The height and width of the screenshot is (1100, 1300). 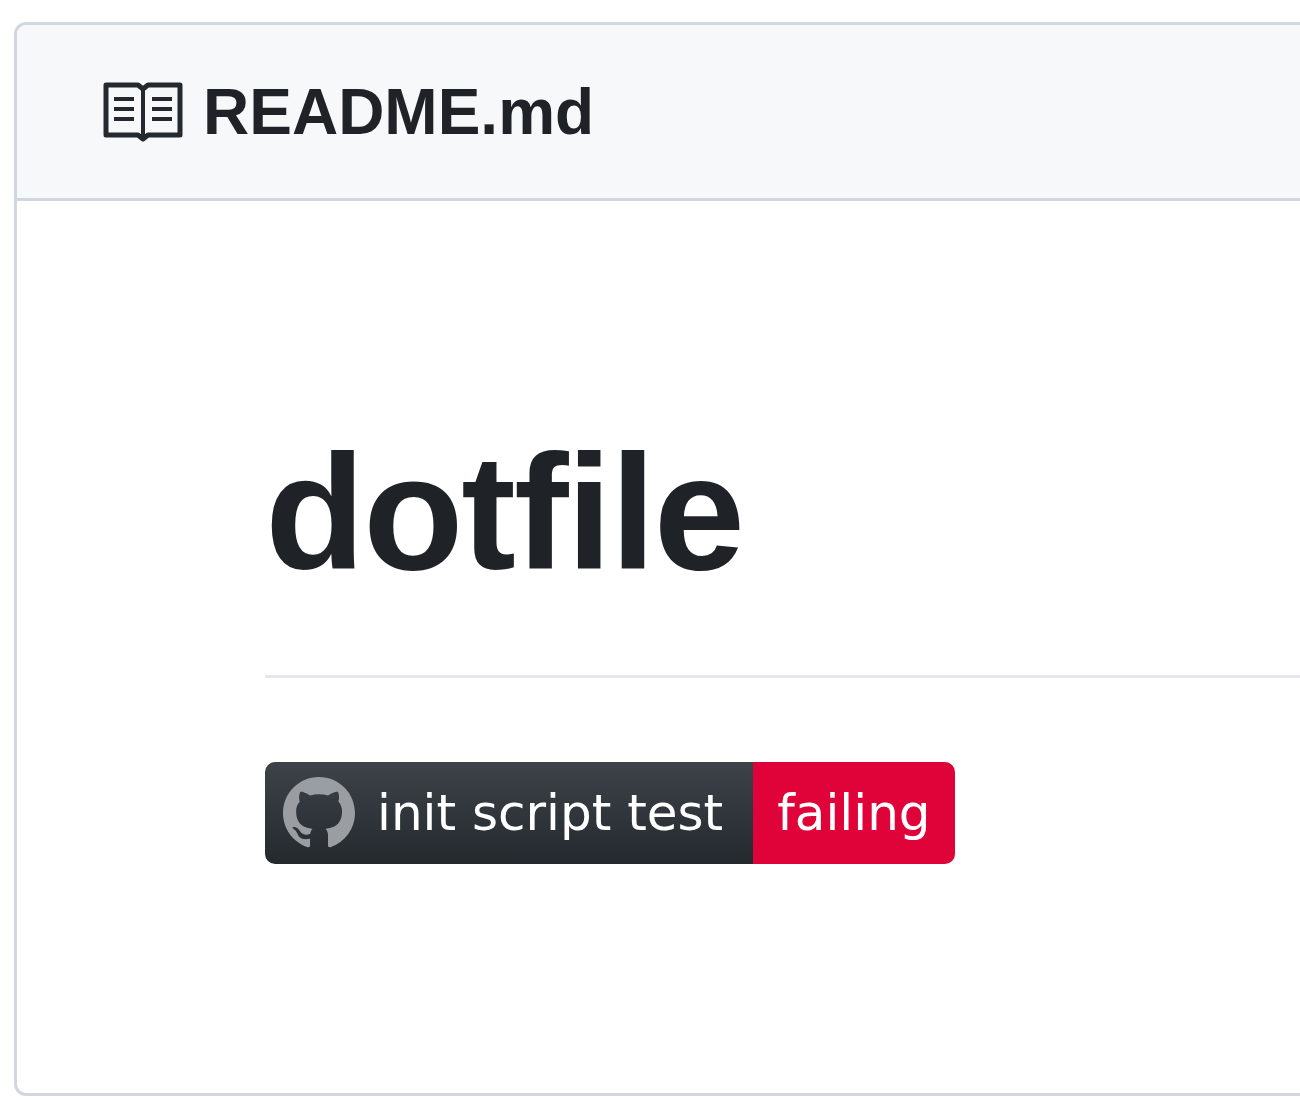 What do you see at coordinates (399, 111) in the screenshot?
I see `file-name: README.md` at bounding box center [399, 111].